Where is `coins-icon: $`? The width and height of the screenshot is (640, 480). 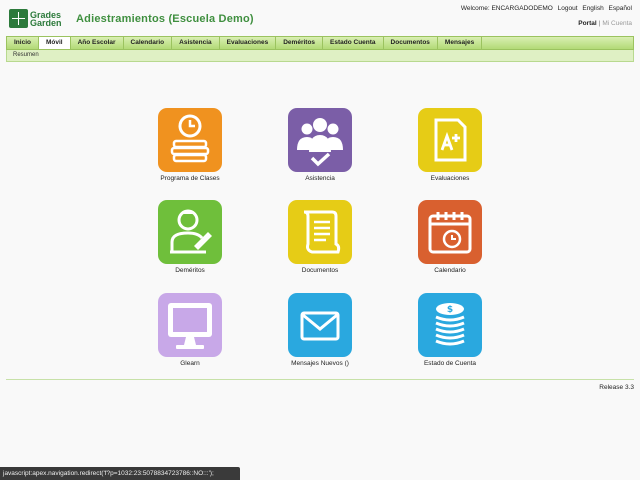 coins-icon: $ is located at coordinates (450, 325).